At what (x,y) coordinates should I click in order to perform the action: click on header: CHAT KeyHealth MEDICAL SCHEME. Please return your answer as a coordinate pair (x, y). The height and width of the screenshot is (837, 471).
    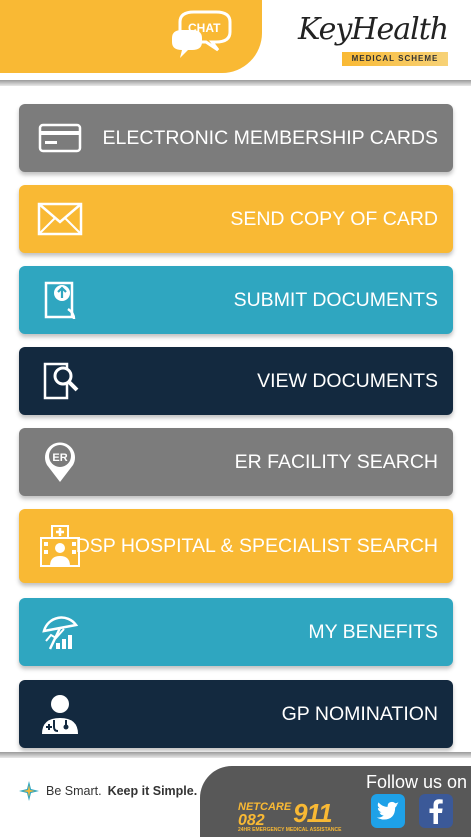
    Looking at the image, I should click on (235, 40).